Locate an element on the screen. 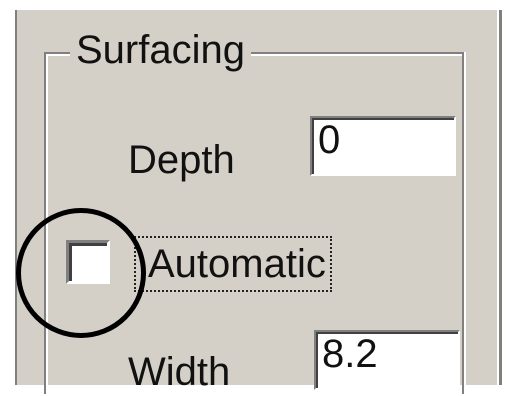 This screenshot has width=515, height=396. highlight-circle-annotation is located at coordinates (81, 273).